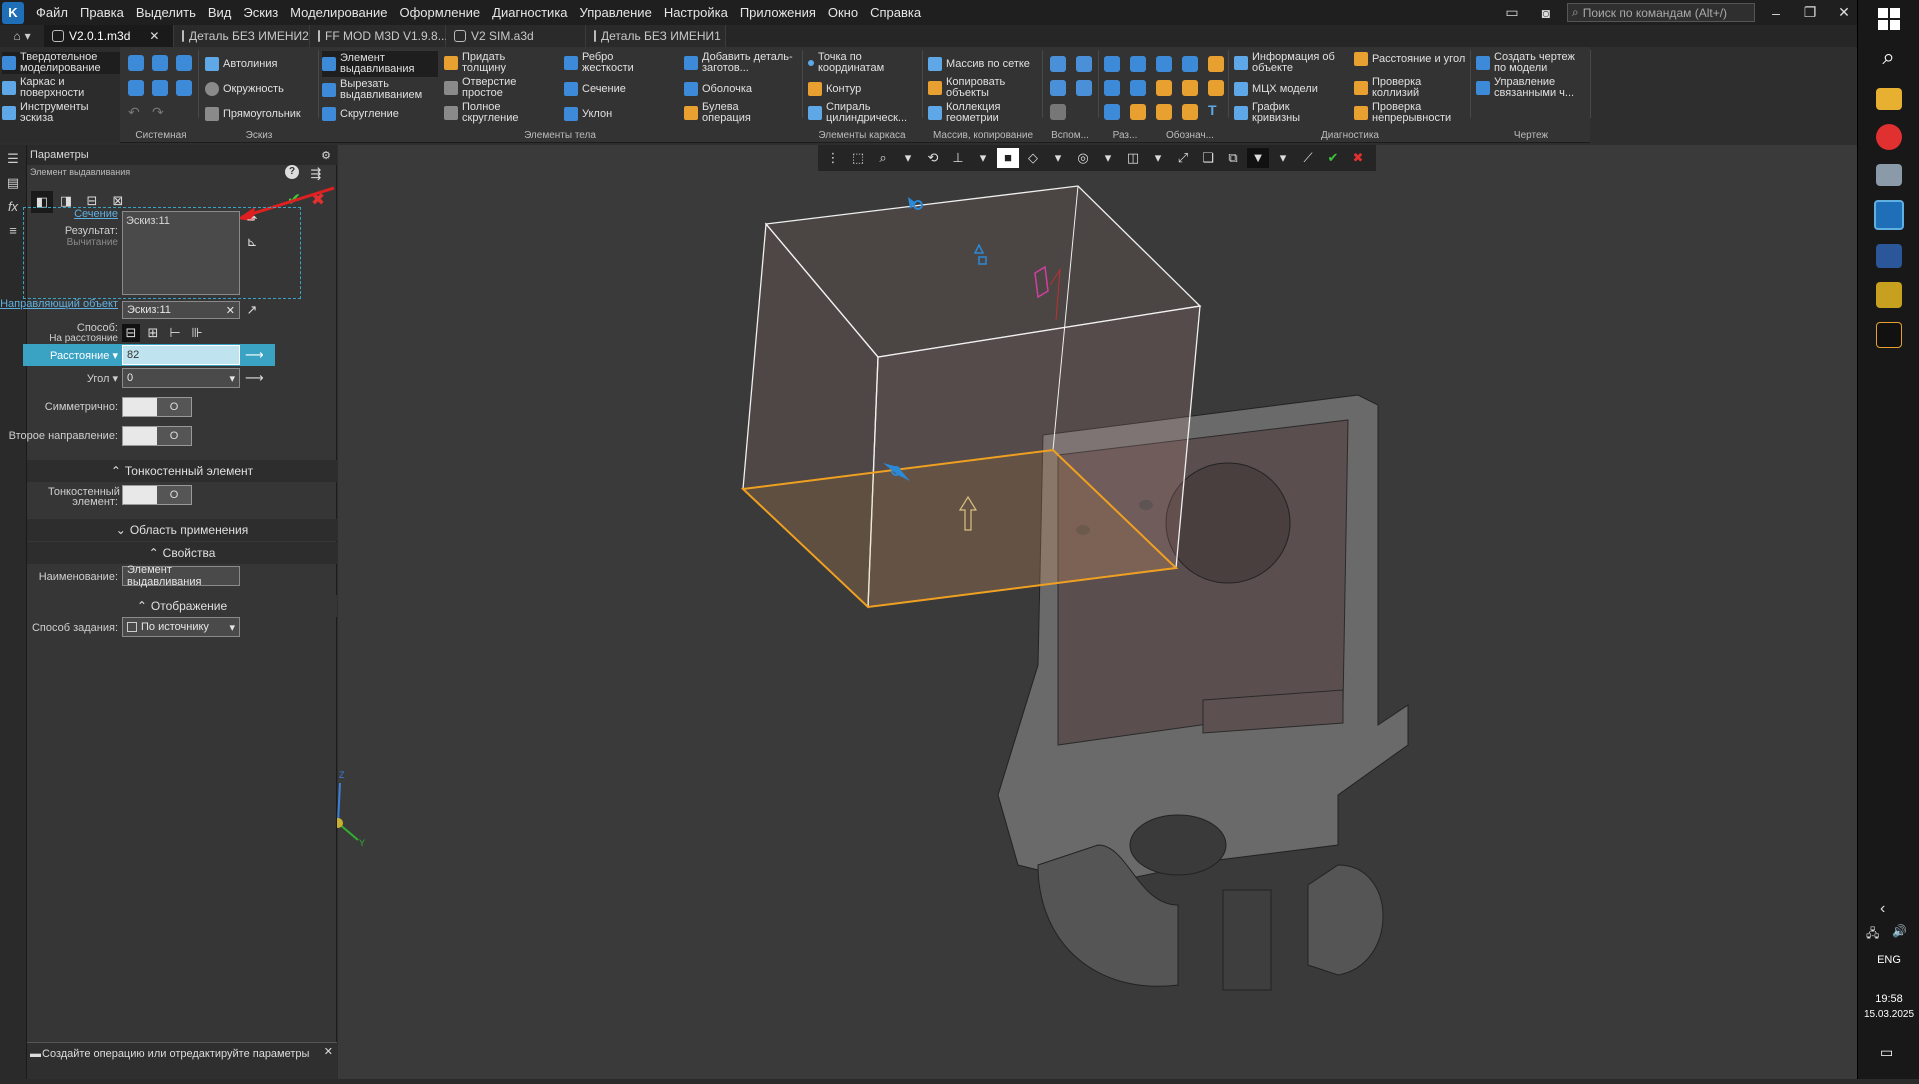 Image resolution: width=1919 pixels, height=1084 pixels. Describe the element at coordinates (588, 114) in the screenshot. I see `draft-button: Уклон` at that location.